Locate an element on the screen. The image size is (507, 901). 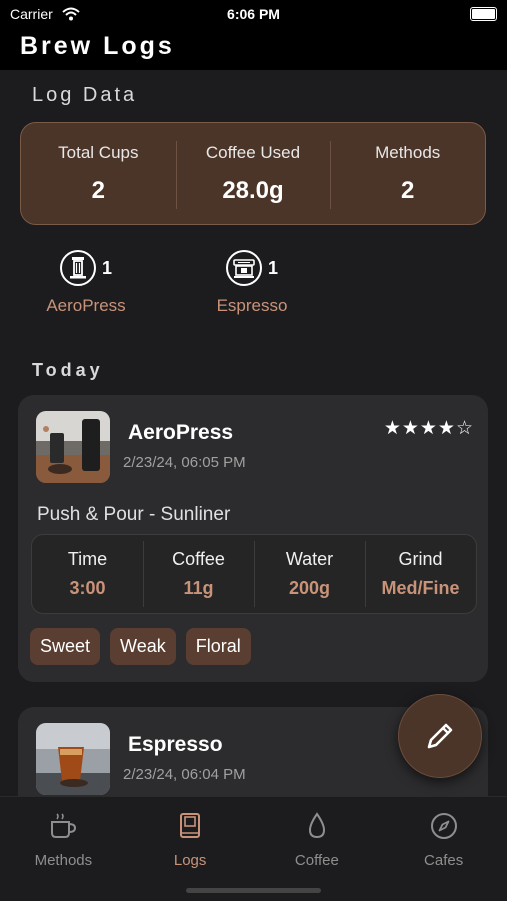
tag-list: Sweet Weak Floral is located at coordinates (140, 646).